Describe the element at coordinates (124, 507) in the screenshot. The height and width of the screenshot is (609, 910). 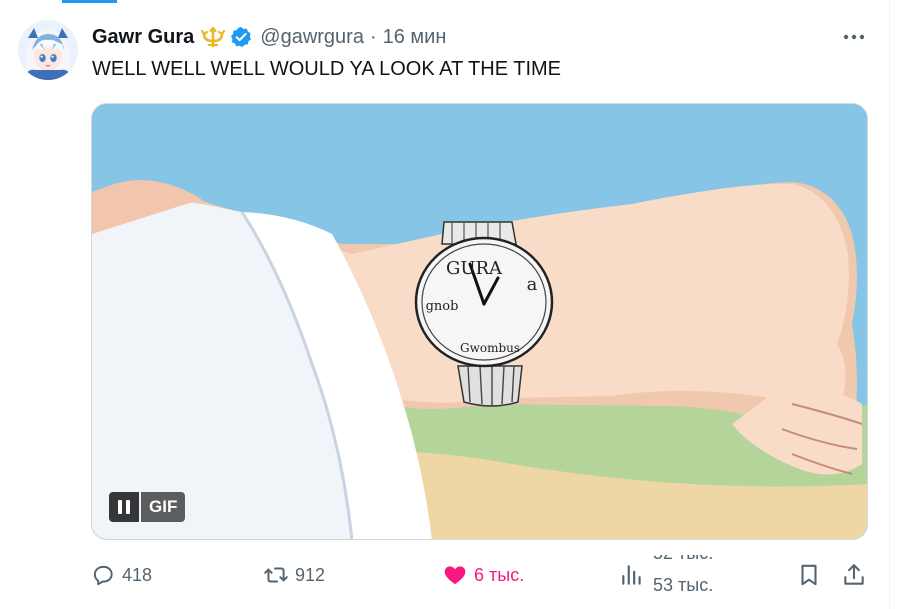
I see `pause-button` at that location.